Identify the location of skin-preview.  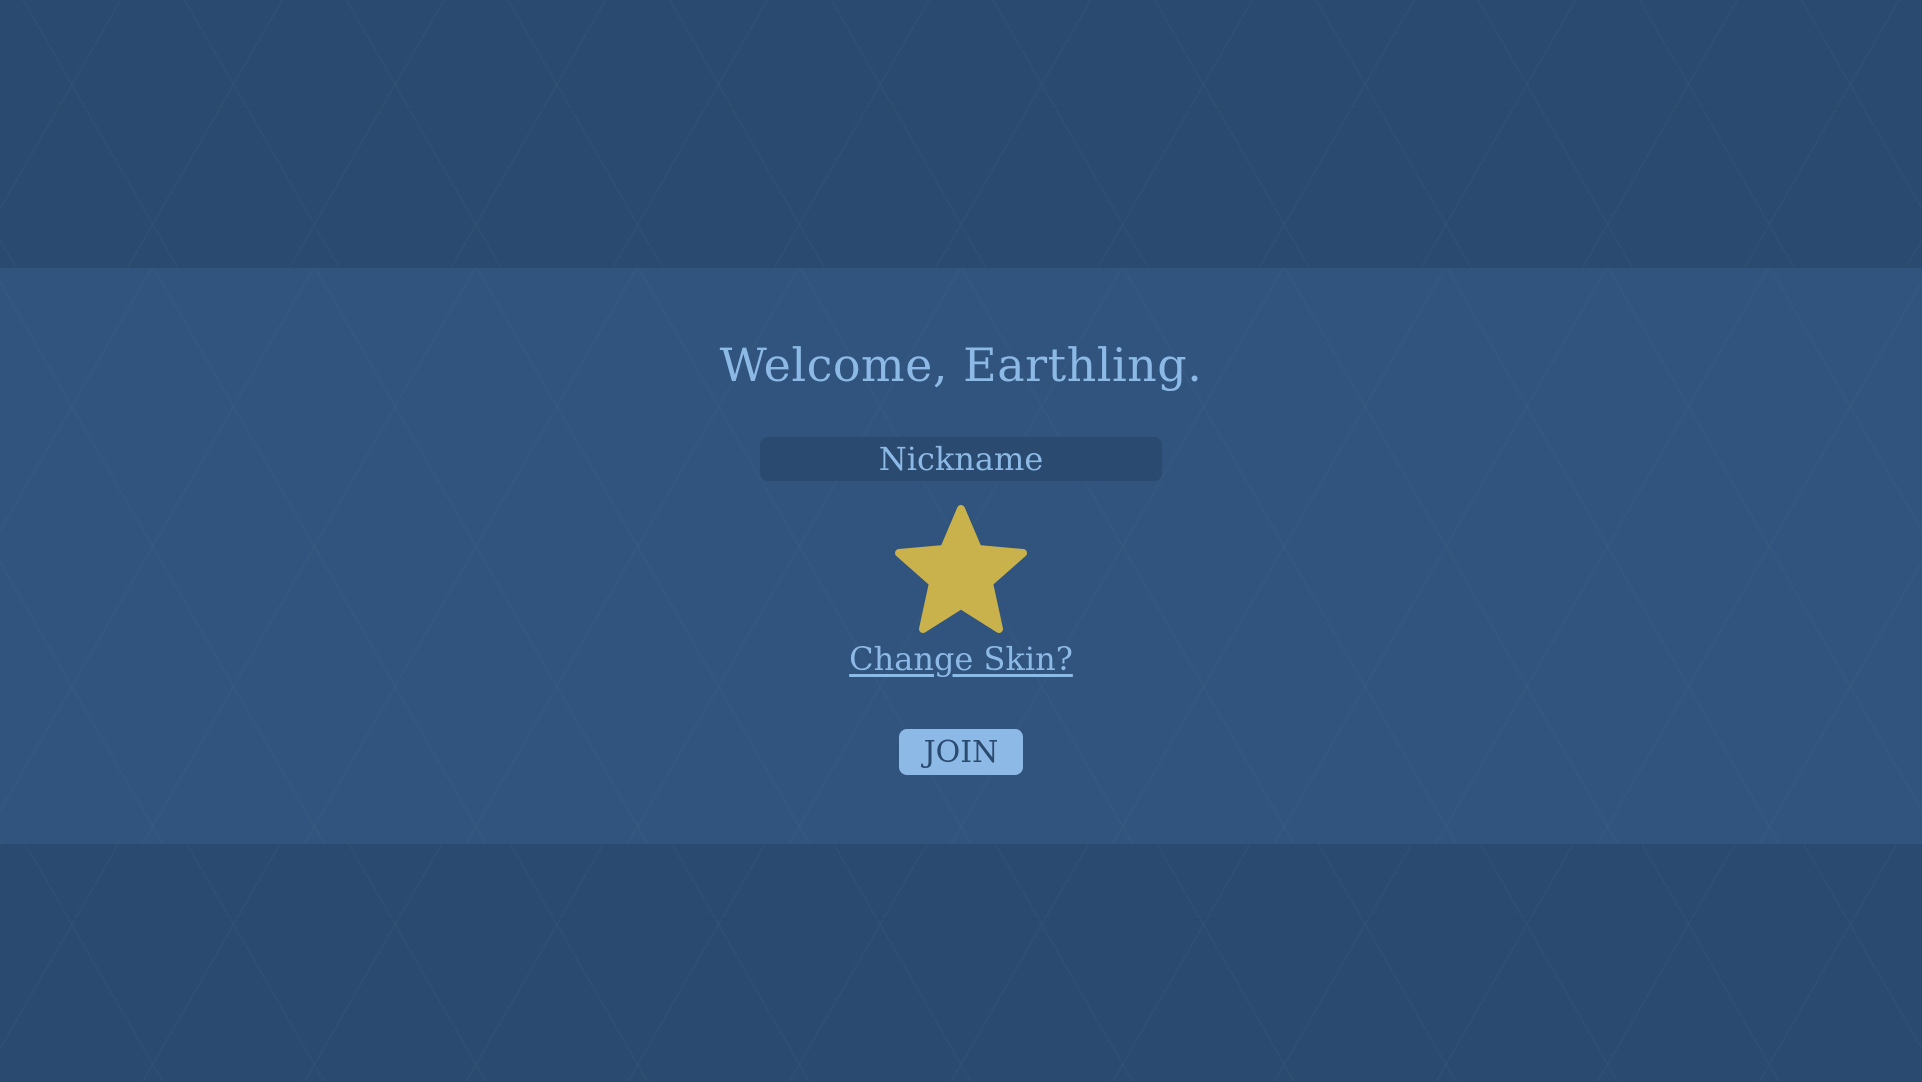
(961, 569).